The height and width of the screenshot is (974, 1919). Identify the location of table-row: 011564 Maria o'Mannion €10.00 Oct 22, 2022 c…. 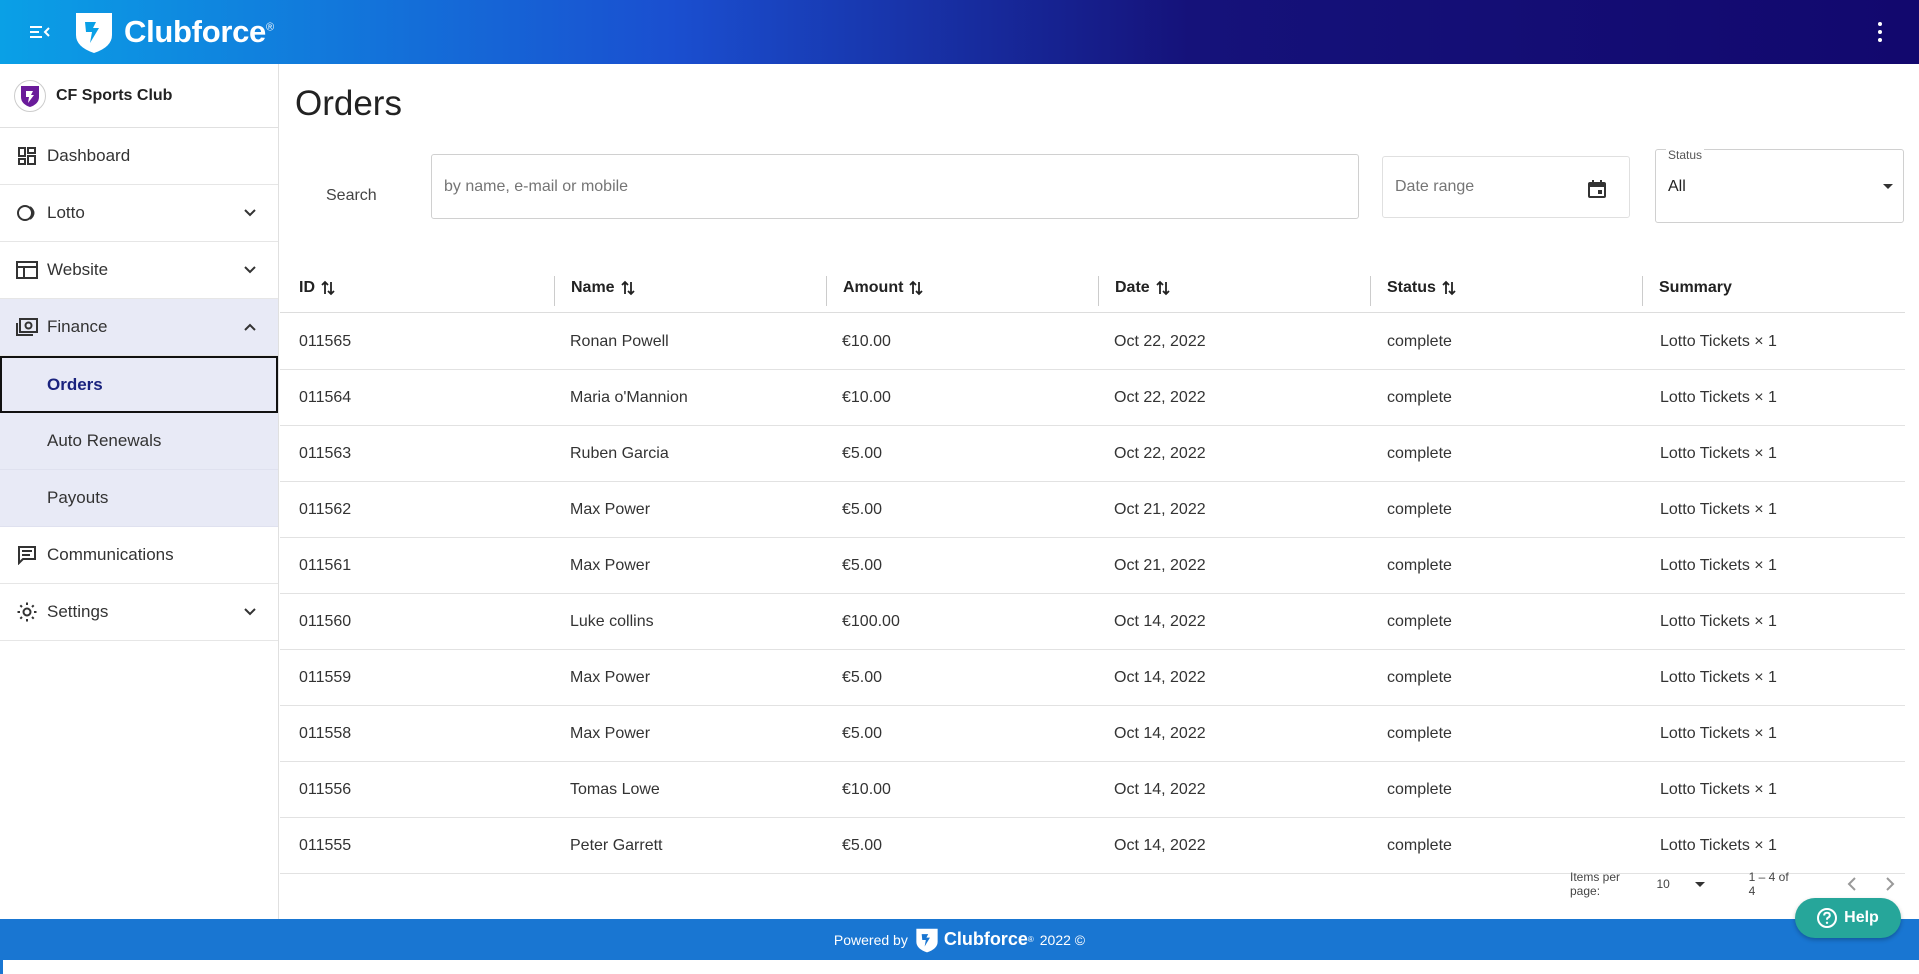
(1092, 398).